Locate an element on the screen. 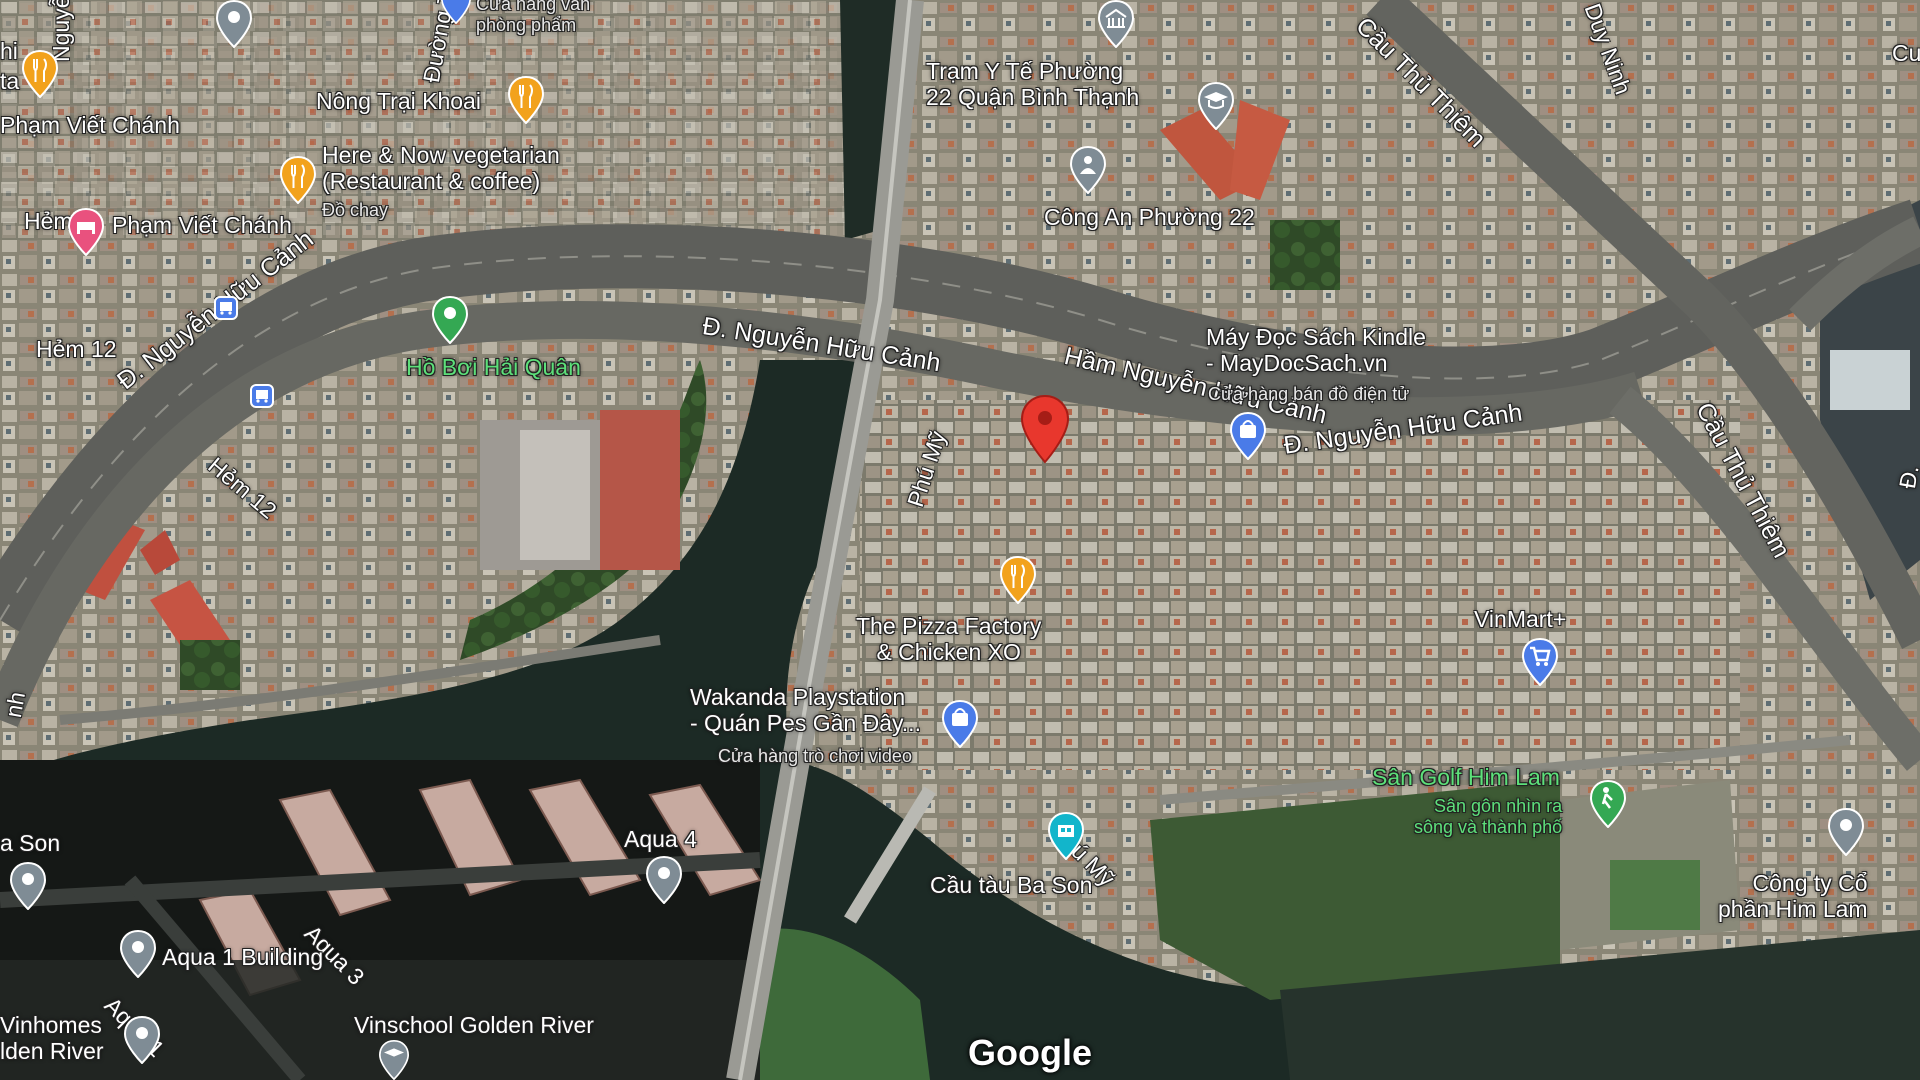 Image resolution: width=1920 pixels, height=1080 pixels. place-label-vinschool: Vinschool Golden River is located at coordinates (474, 1025).